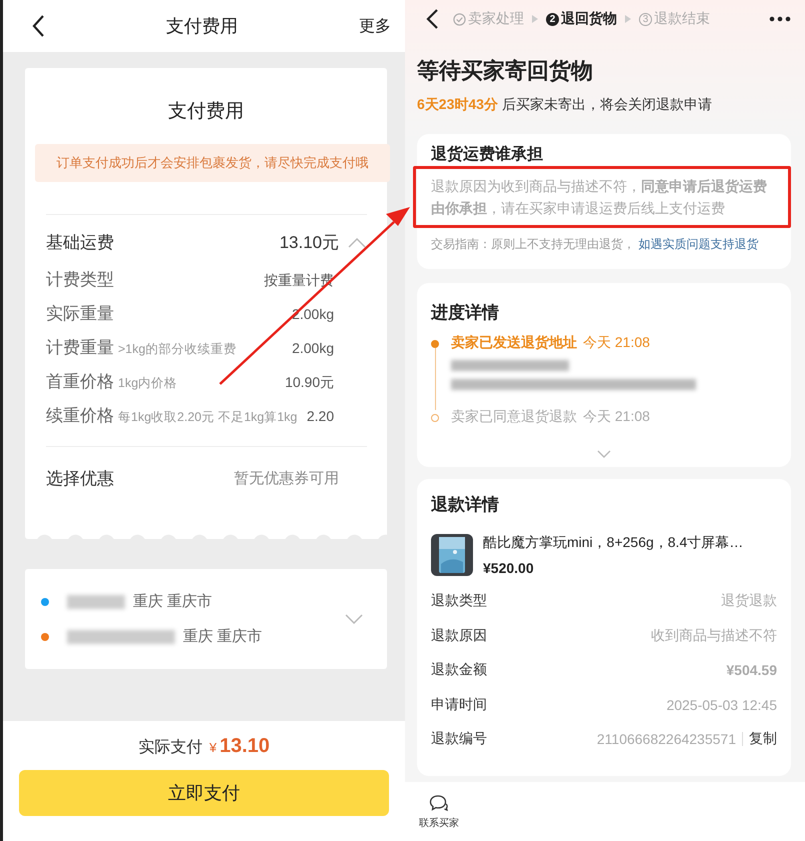 This screenshot has width=805, height=841. I want to click on chat-icon, so click(439, 803).